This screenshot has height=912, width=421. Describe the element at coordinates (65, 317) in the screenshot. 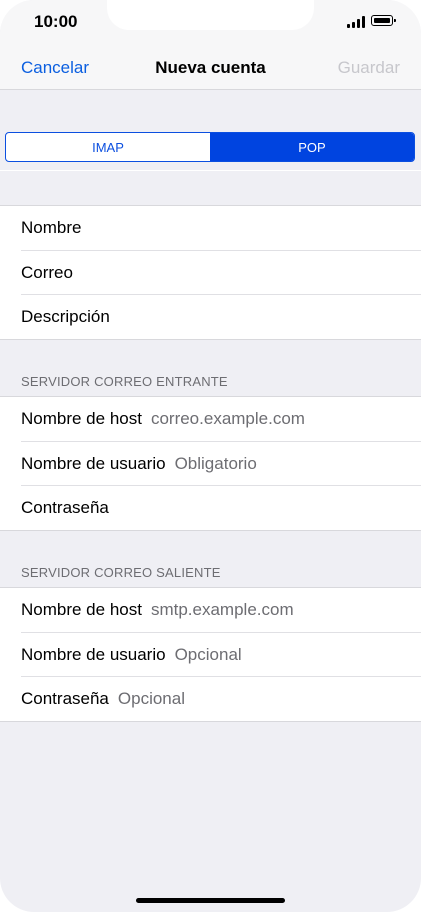

I see `description-label: Descripción` at that location.